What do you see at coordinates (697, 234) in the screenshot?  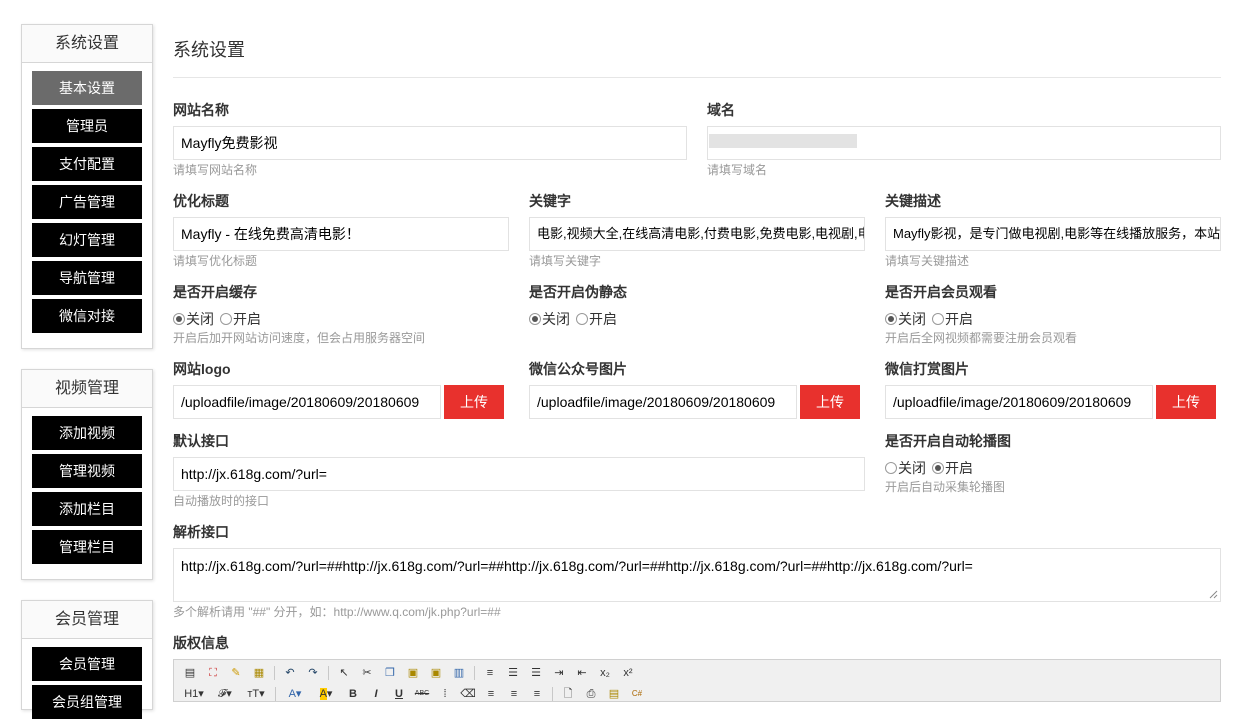 I see `keywords-input: 电影,视频大全,在线高清电影,付费电影,免费电影,电视剧,电` at bounding box center [697, 234].